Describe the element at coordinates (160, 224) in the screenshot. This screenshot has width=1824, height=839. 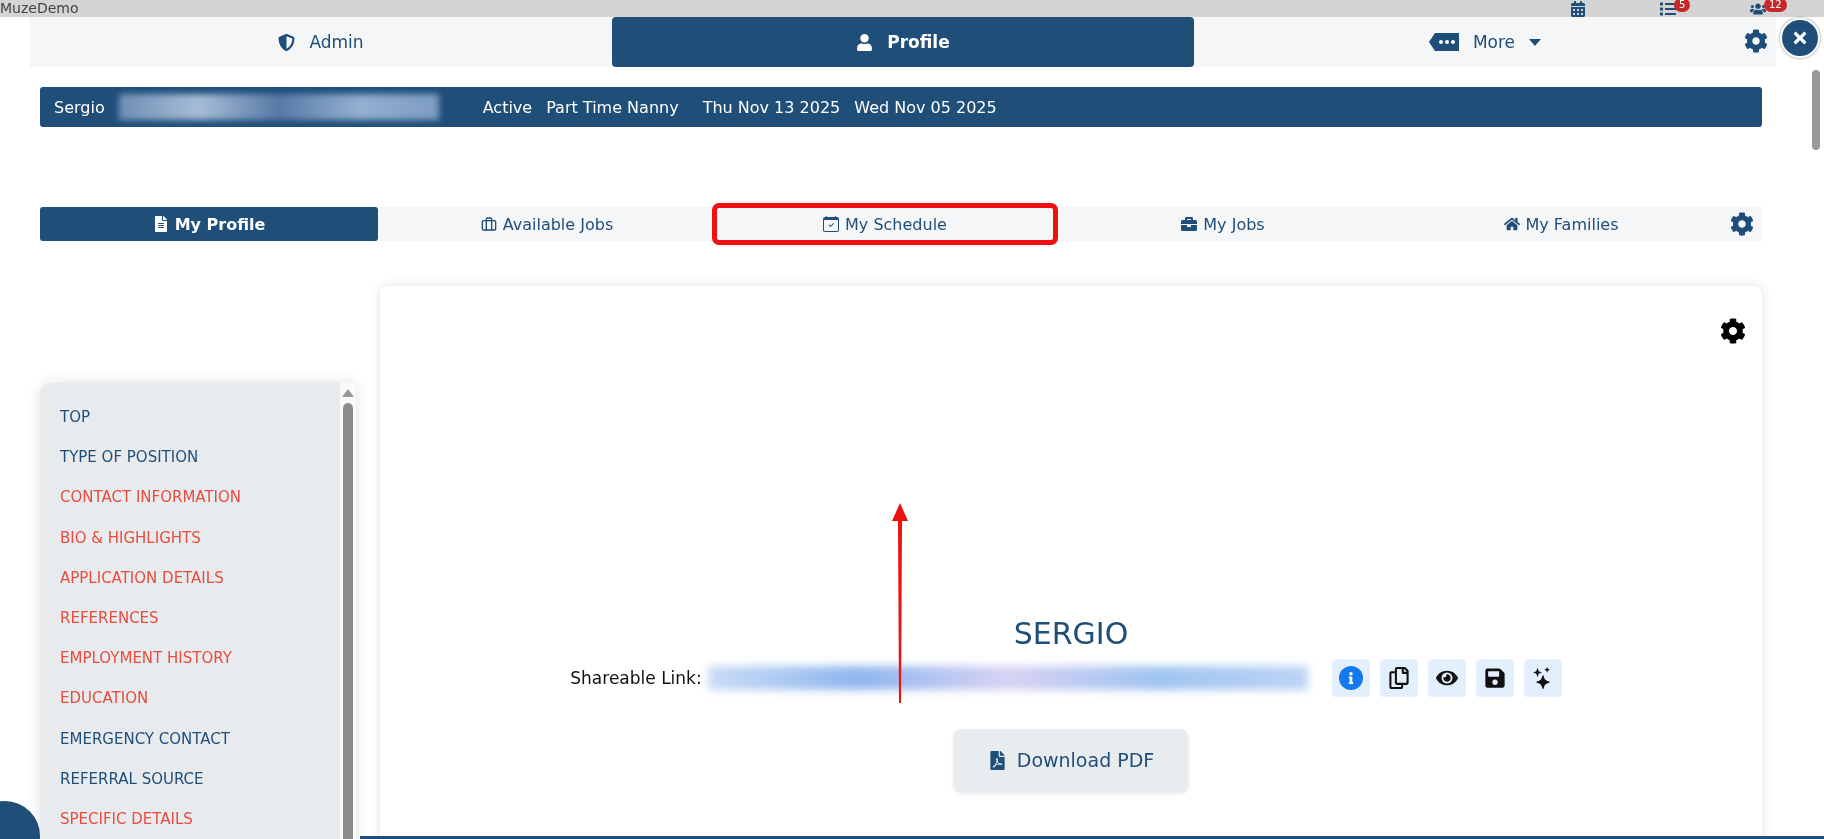
I see `document-icon` at that location.